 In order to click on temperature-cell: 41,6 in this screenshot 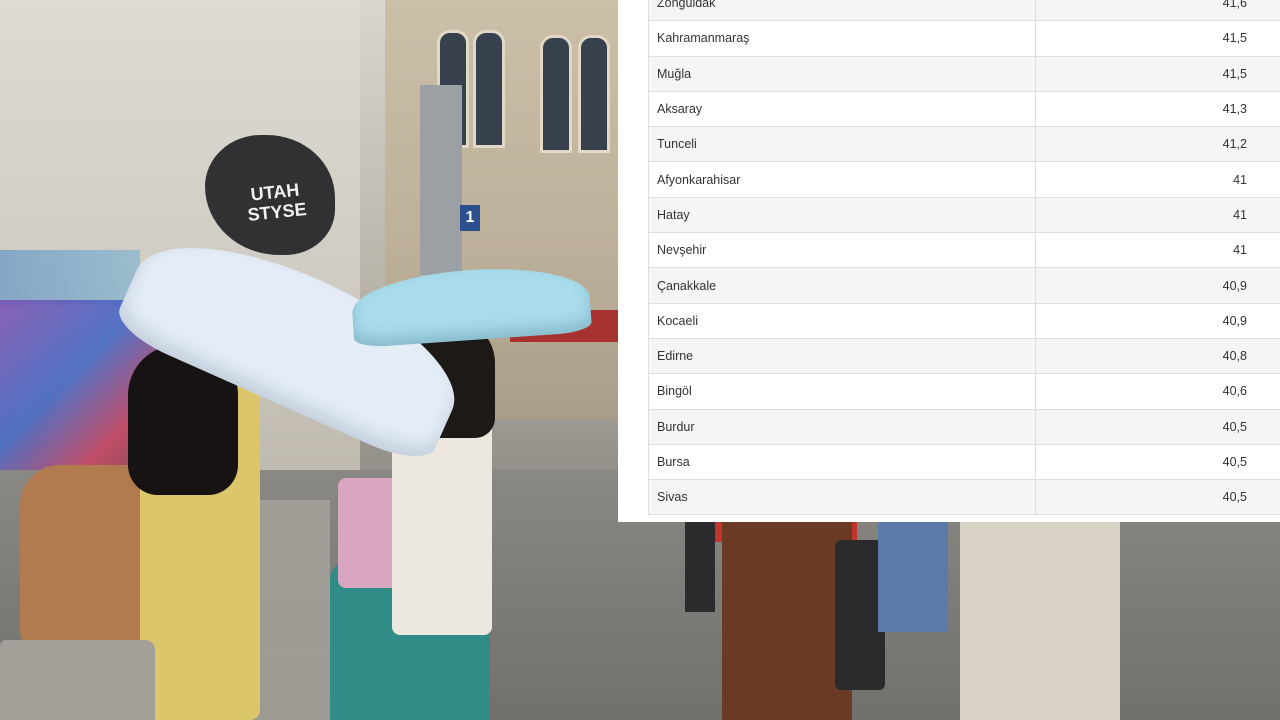, I will do `click(1157, 11)`.